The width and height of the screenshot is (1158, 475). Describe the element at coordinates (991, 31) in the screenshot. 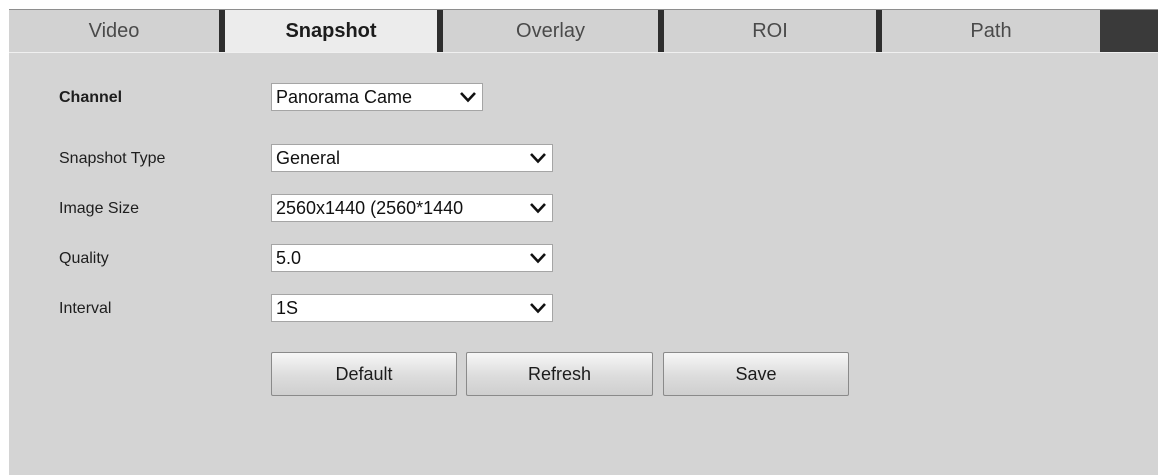

I see `tab-path: Path` at that location.